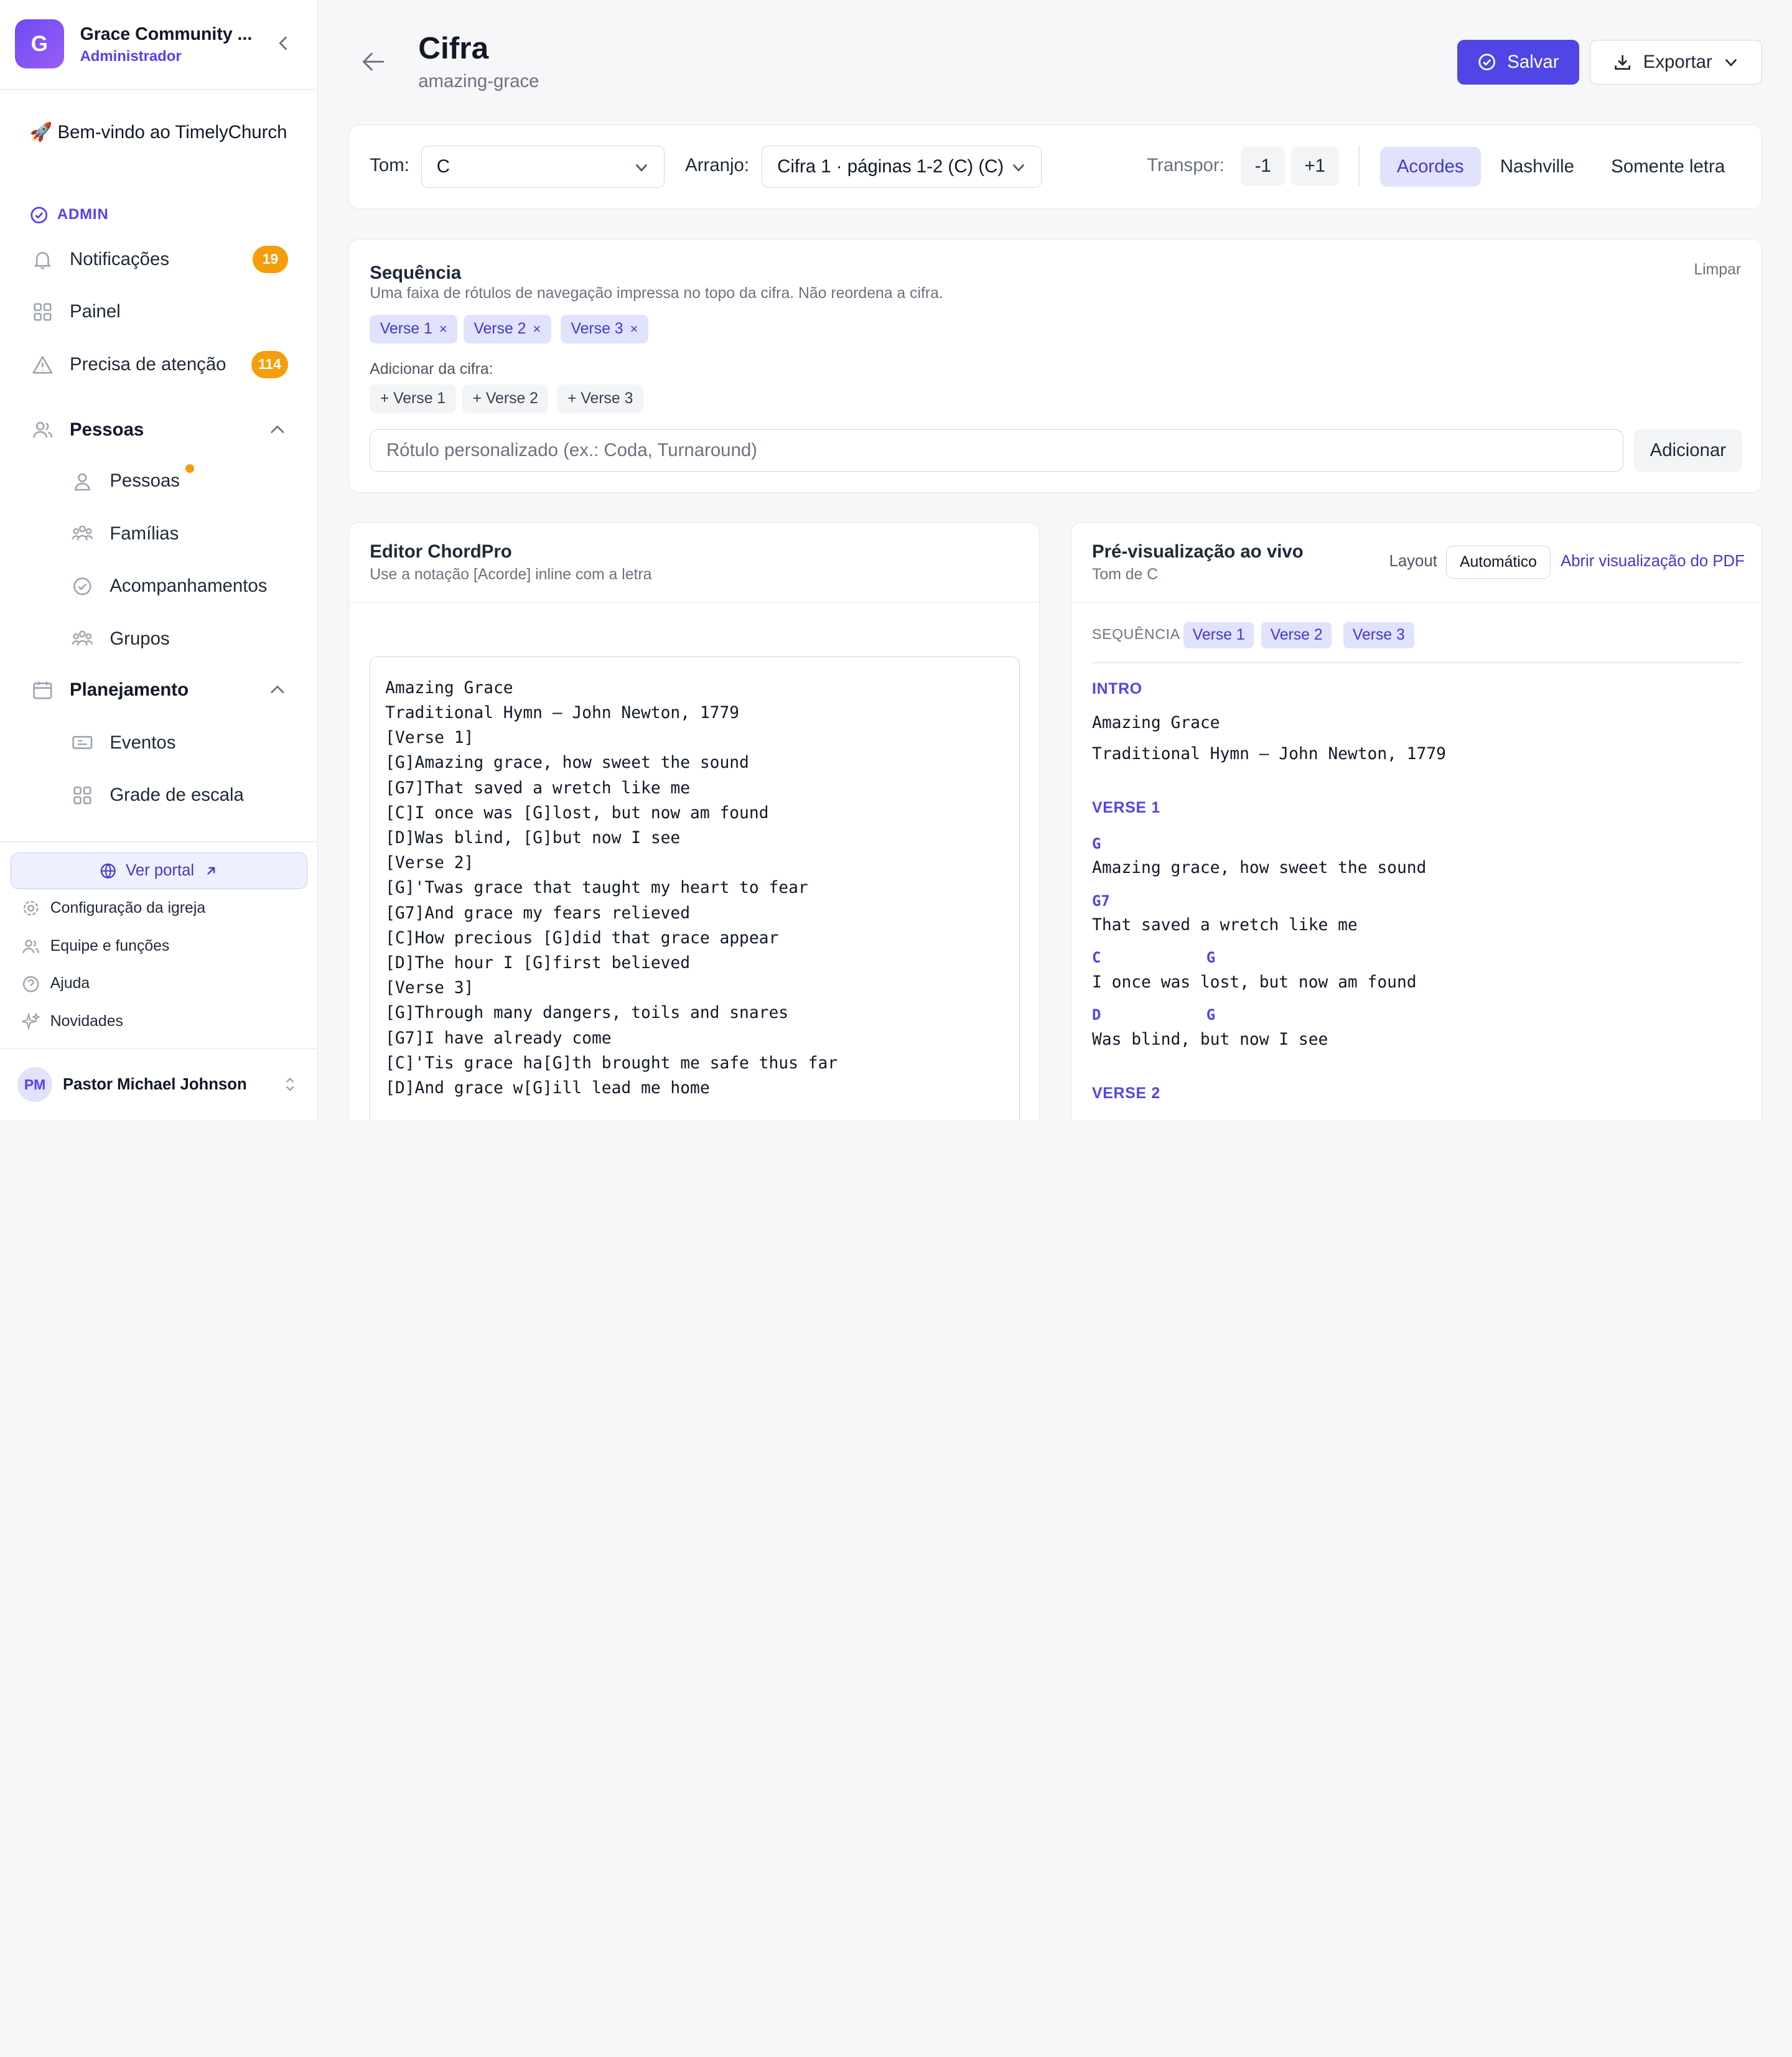 The height and width of the screenshot is (2057, 1792). I want to click on mode-chords-button: Acordes, so click(1430, 167).